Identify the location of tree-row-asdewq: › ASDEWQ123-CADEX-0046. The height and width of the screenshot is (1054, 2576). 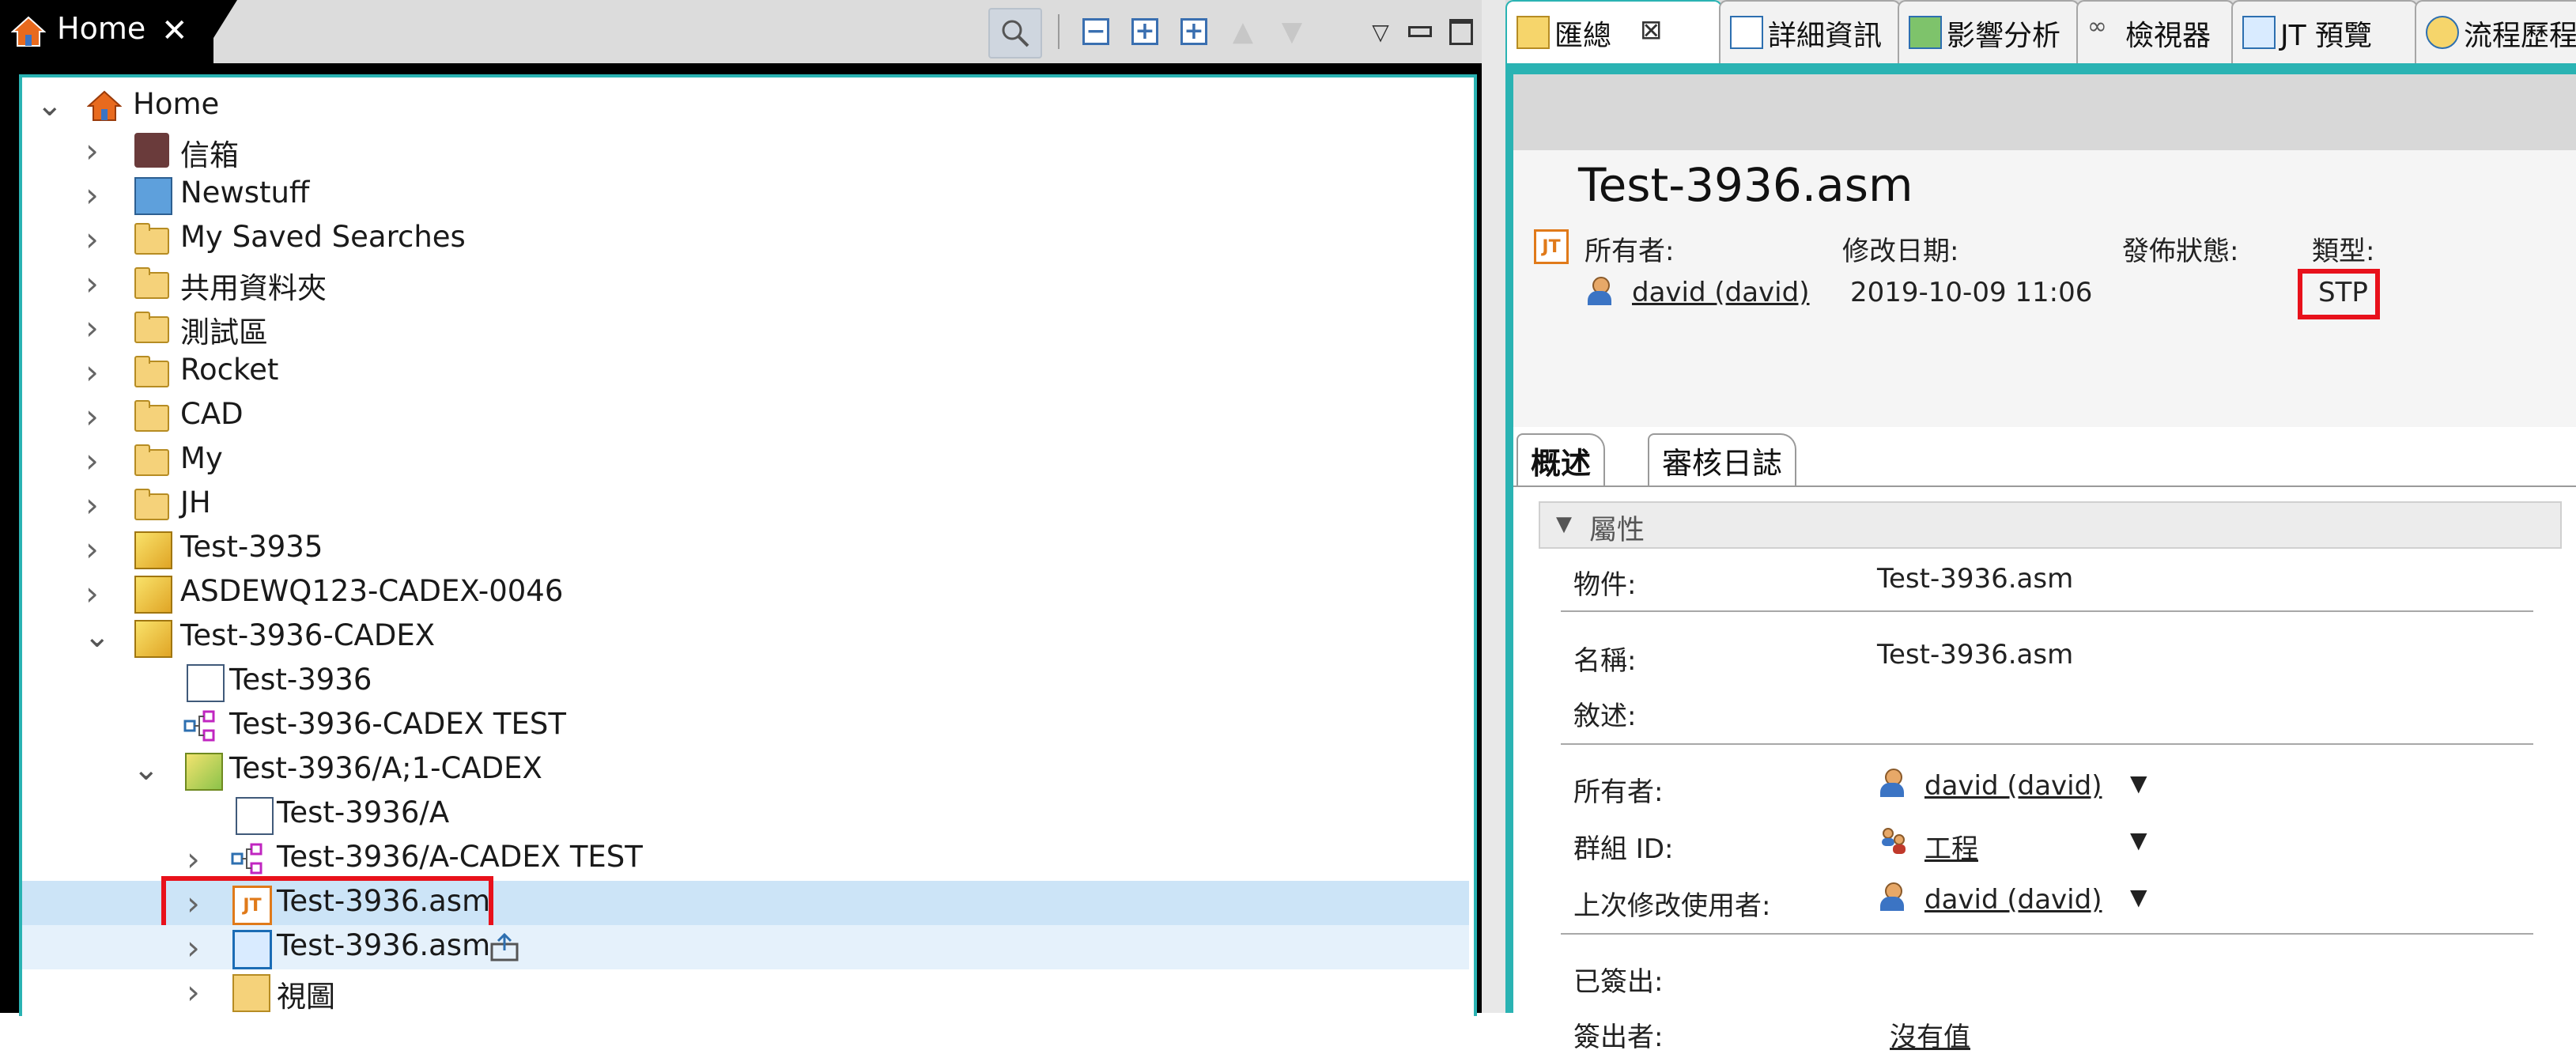
(745, 593).